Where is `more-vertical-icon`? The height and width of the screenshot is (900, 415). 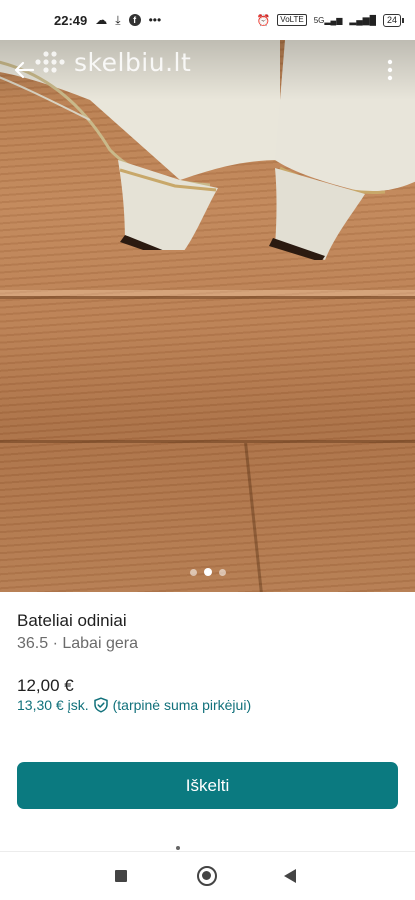
more-vertical-icon is located at coordinates (390, 70).